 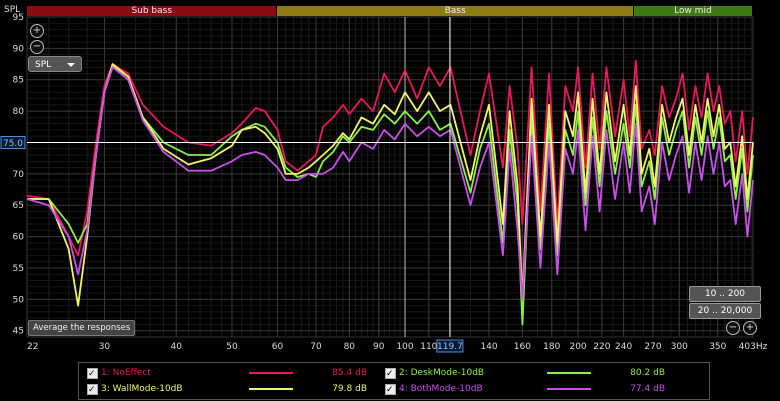 I want to click on legend-item: 4: BothMode-10dB 77.4 dB, so click(x=535, y=389).